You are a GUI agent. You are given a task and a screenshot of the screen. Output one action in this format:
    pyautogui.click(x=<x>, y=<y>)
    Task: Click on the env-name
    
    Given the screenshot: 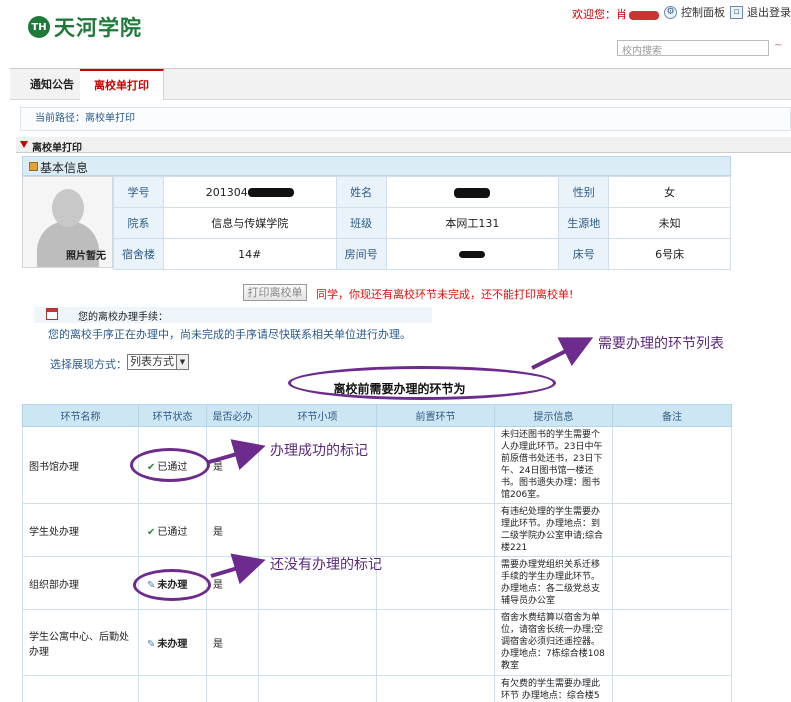 What is the action you would take?
    pyautogui.click(x=80, y=688)
    